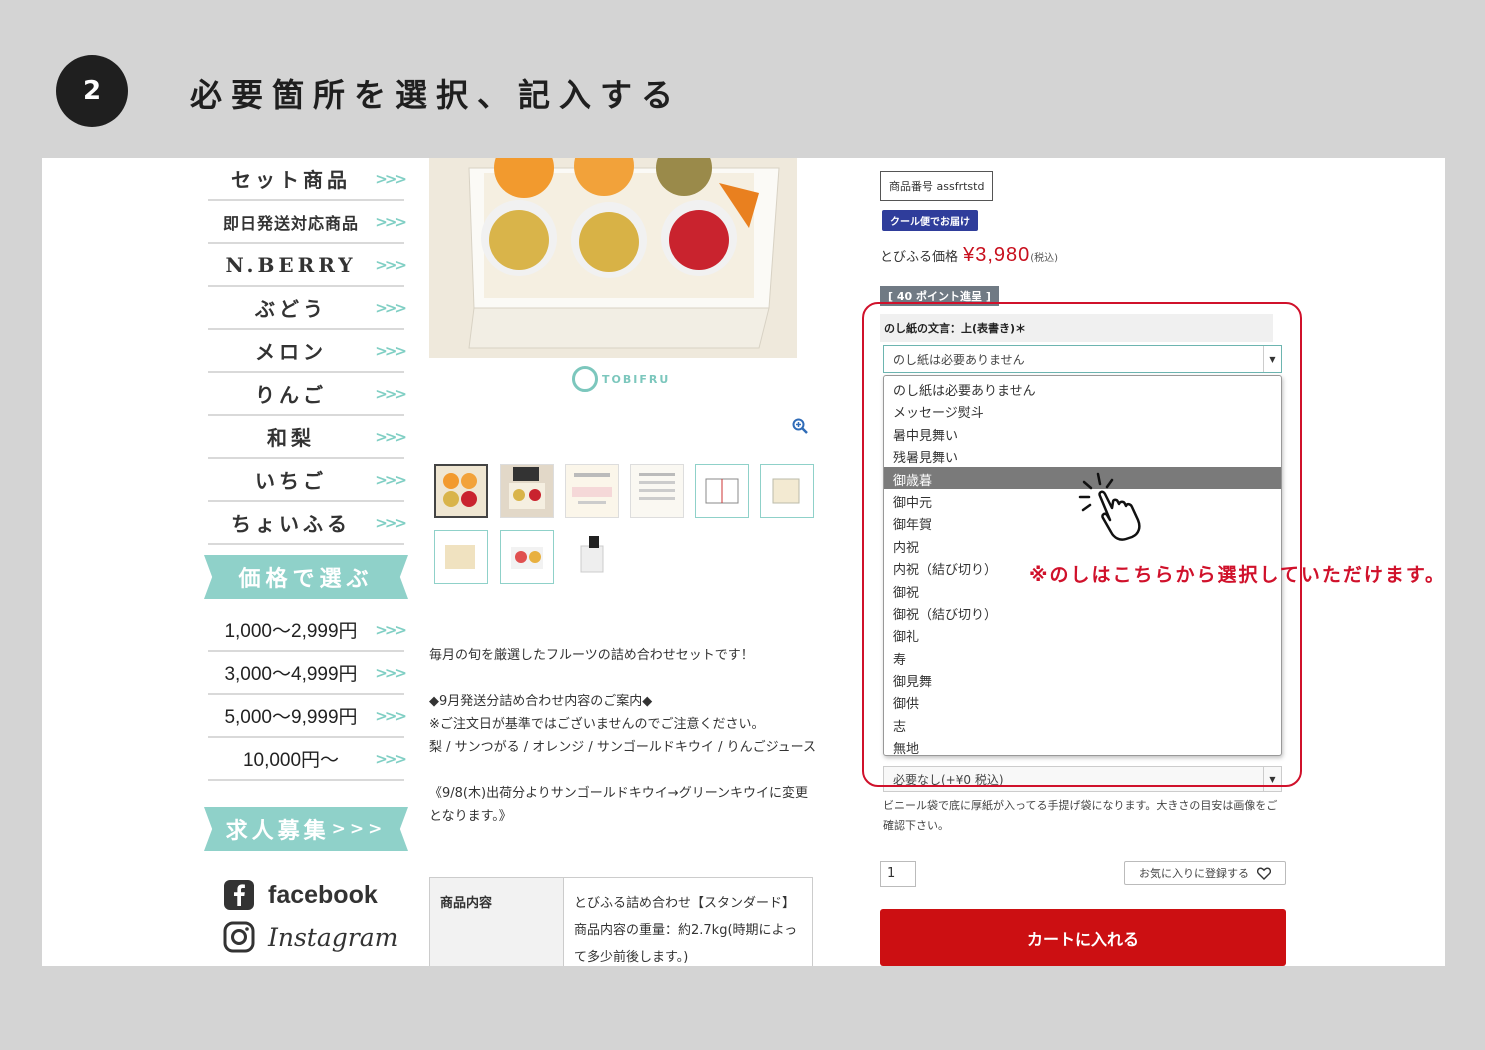 This screenshot has width=1485, height=1050. I want to click on brand-logo: TOBIFRU, so click(621, 379).